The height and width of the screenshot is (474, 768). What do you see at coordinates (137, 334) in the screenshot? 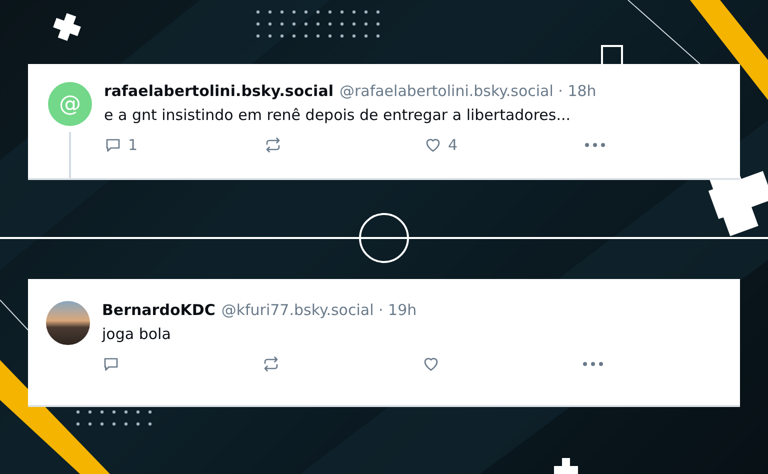
I see `post-text: joga bola` at bounding box center [137, 334].